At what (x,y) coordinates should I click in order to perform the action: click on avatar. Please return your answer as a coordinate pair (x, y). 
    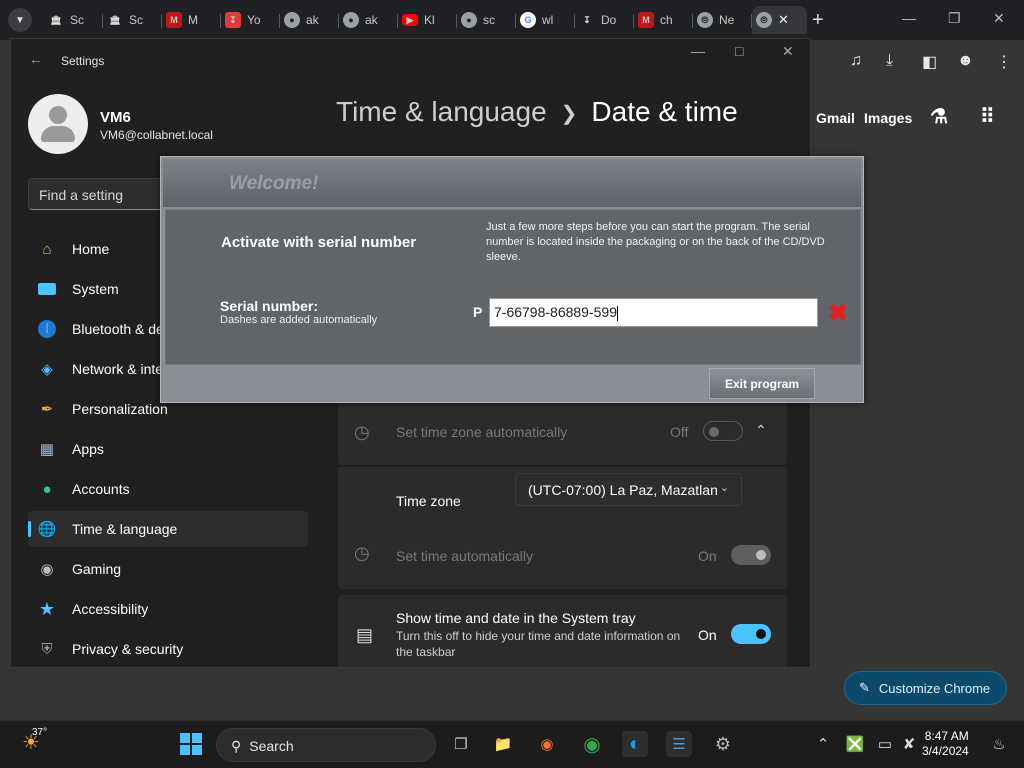
    Looking at the image, I should click on (58, 124).